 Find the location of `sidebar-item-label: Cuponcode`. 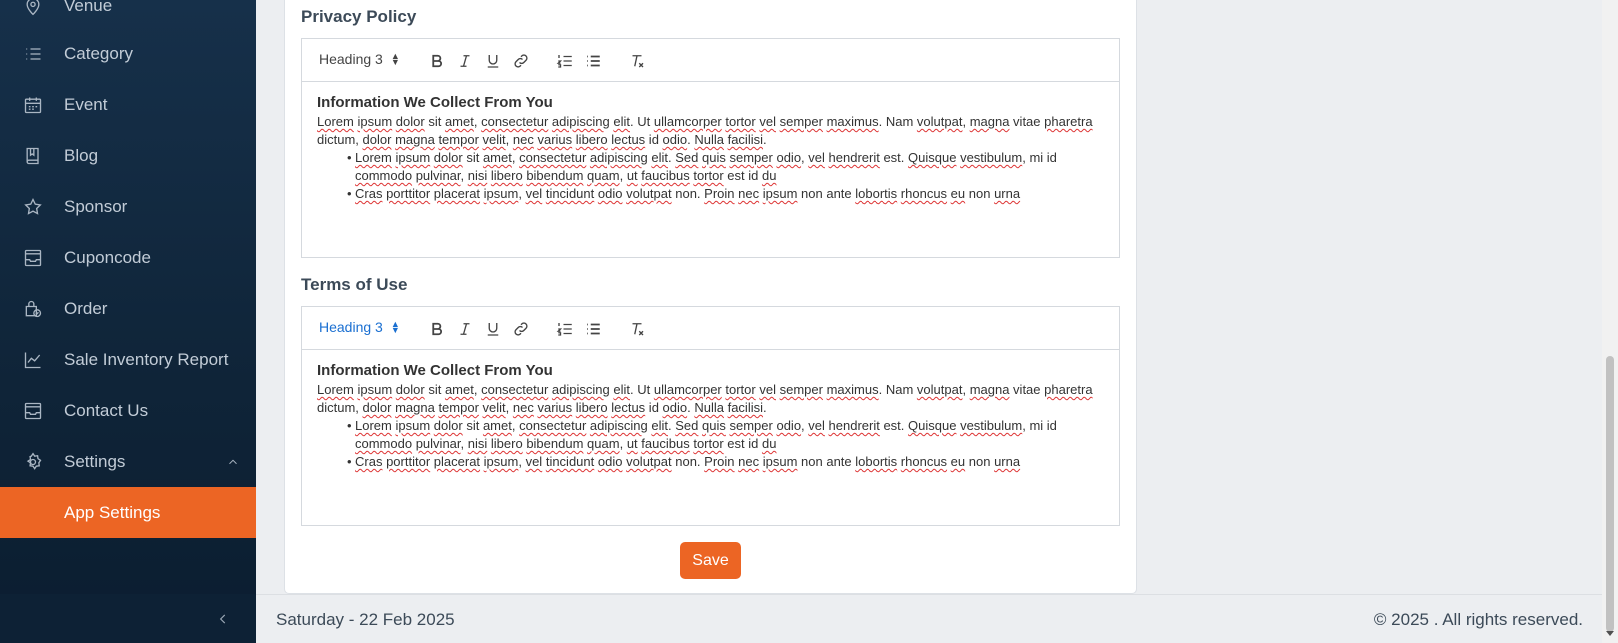

sidebar-item-label: Cuponcode is located at coordinates (107, 257).